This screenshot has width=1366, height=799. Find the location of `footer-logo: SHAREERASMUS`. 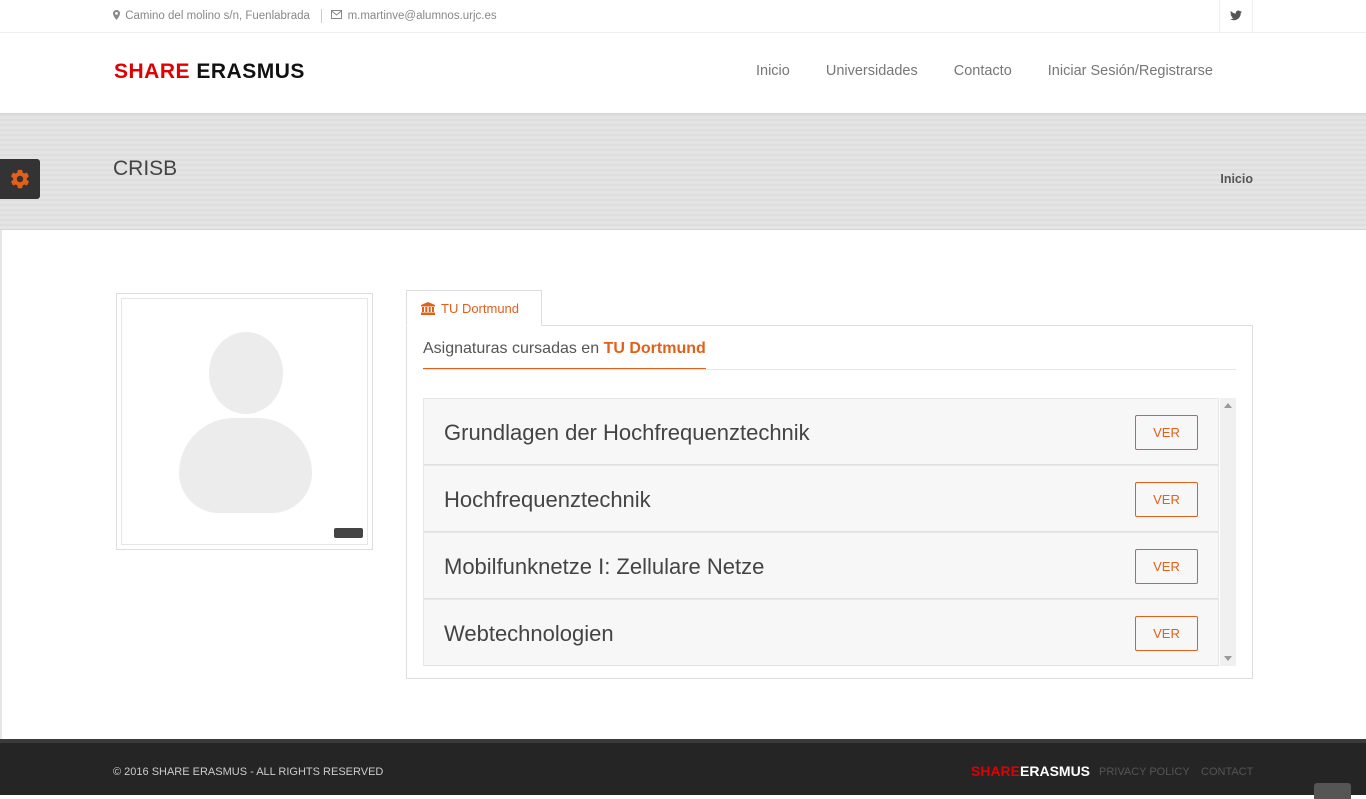

footer-logo: SHAREERASMUS is located at coordinates (1030, 771).